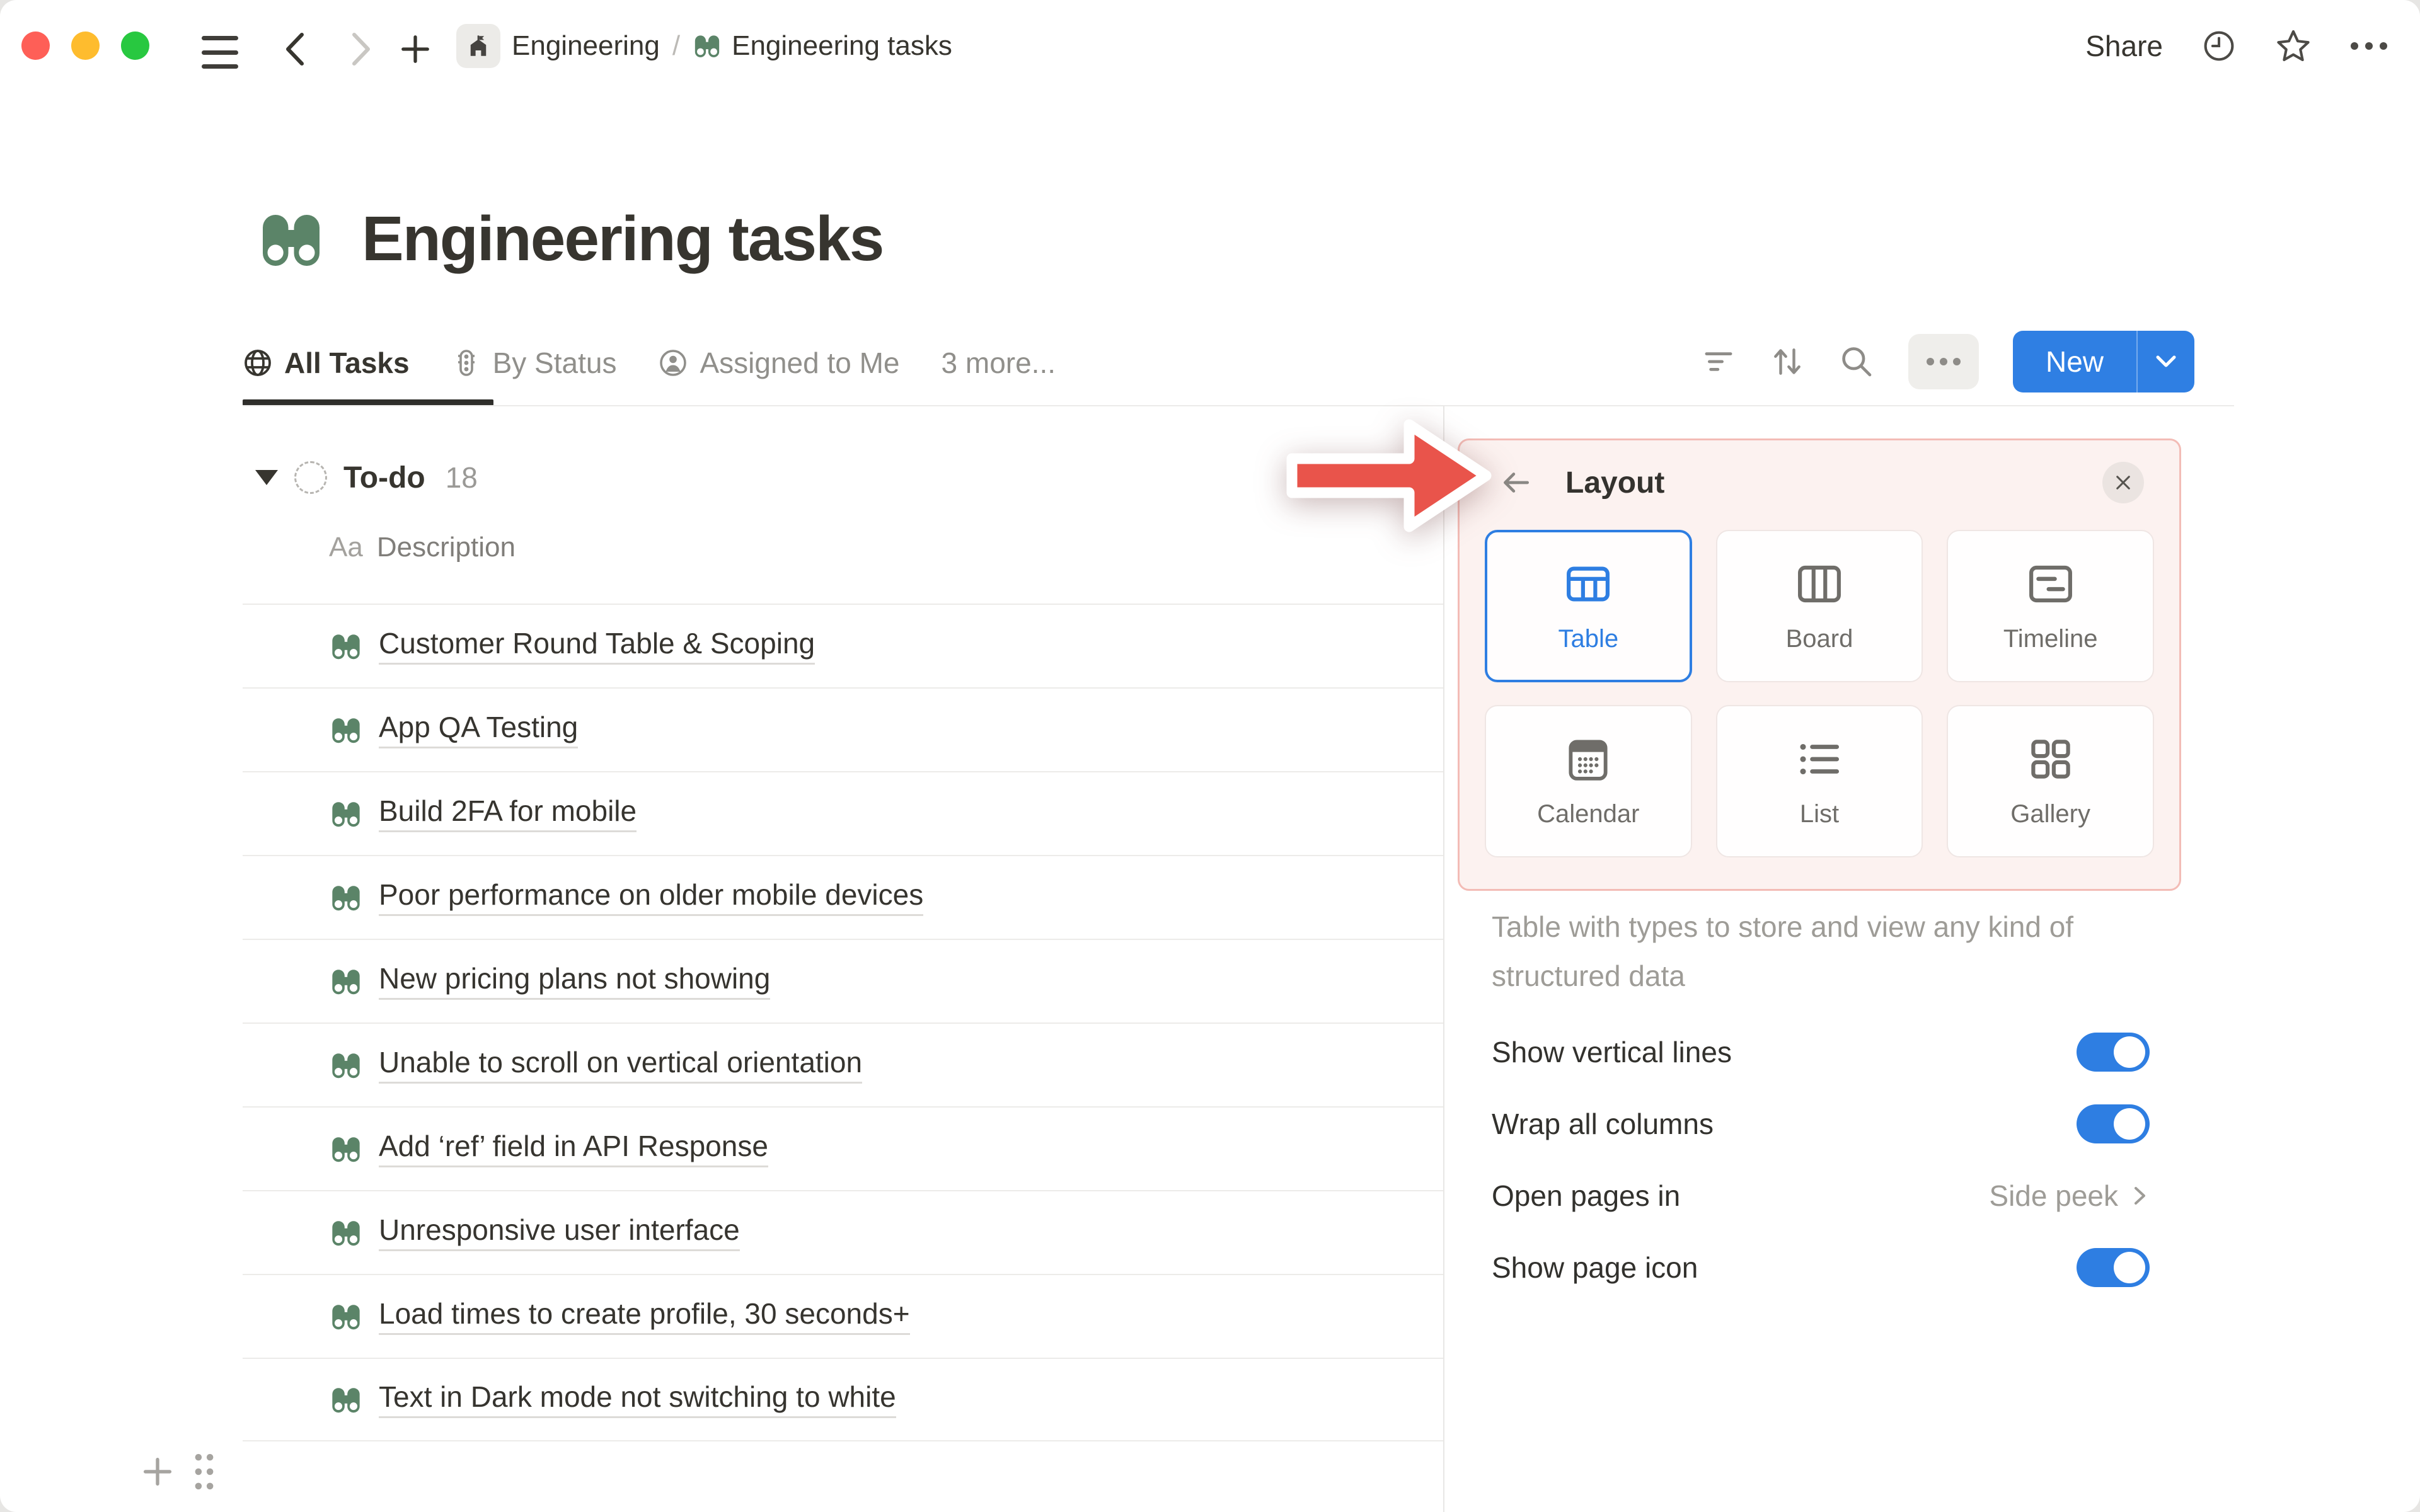  What do you see at coordinates (621, 1065) in the screenshot?
I see `page-link: Unable to scroll on vertical orientation` at bounding box center [621, 1065].